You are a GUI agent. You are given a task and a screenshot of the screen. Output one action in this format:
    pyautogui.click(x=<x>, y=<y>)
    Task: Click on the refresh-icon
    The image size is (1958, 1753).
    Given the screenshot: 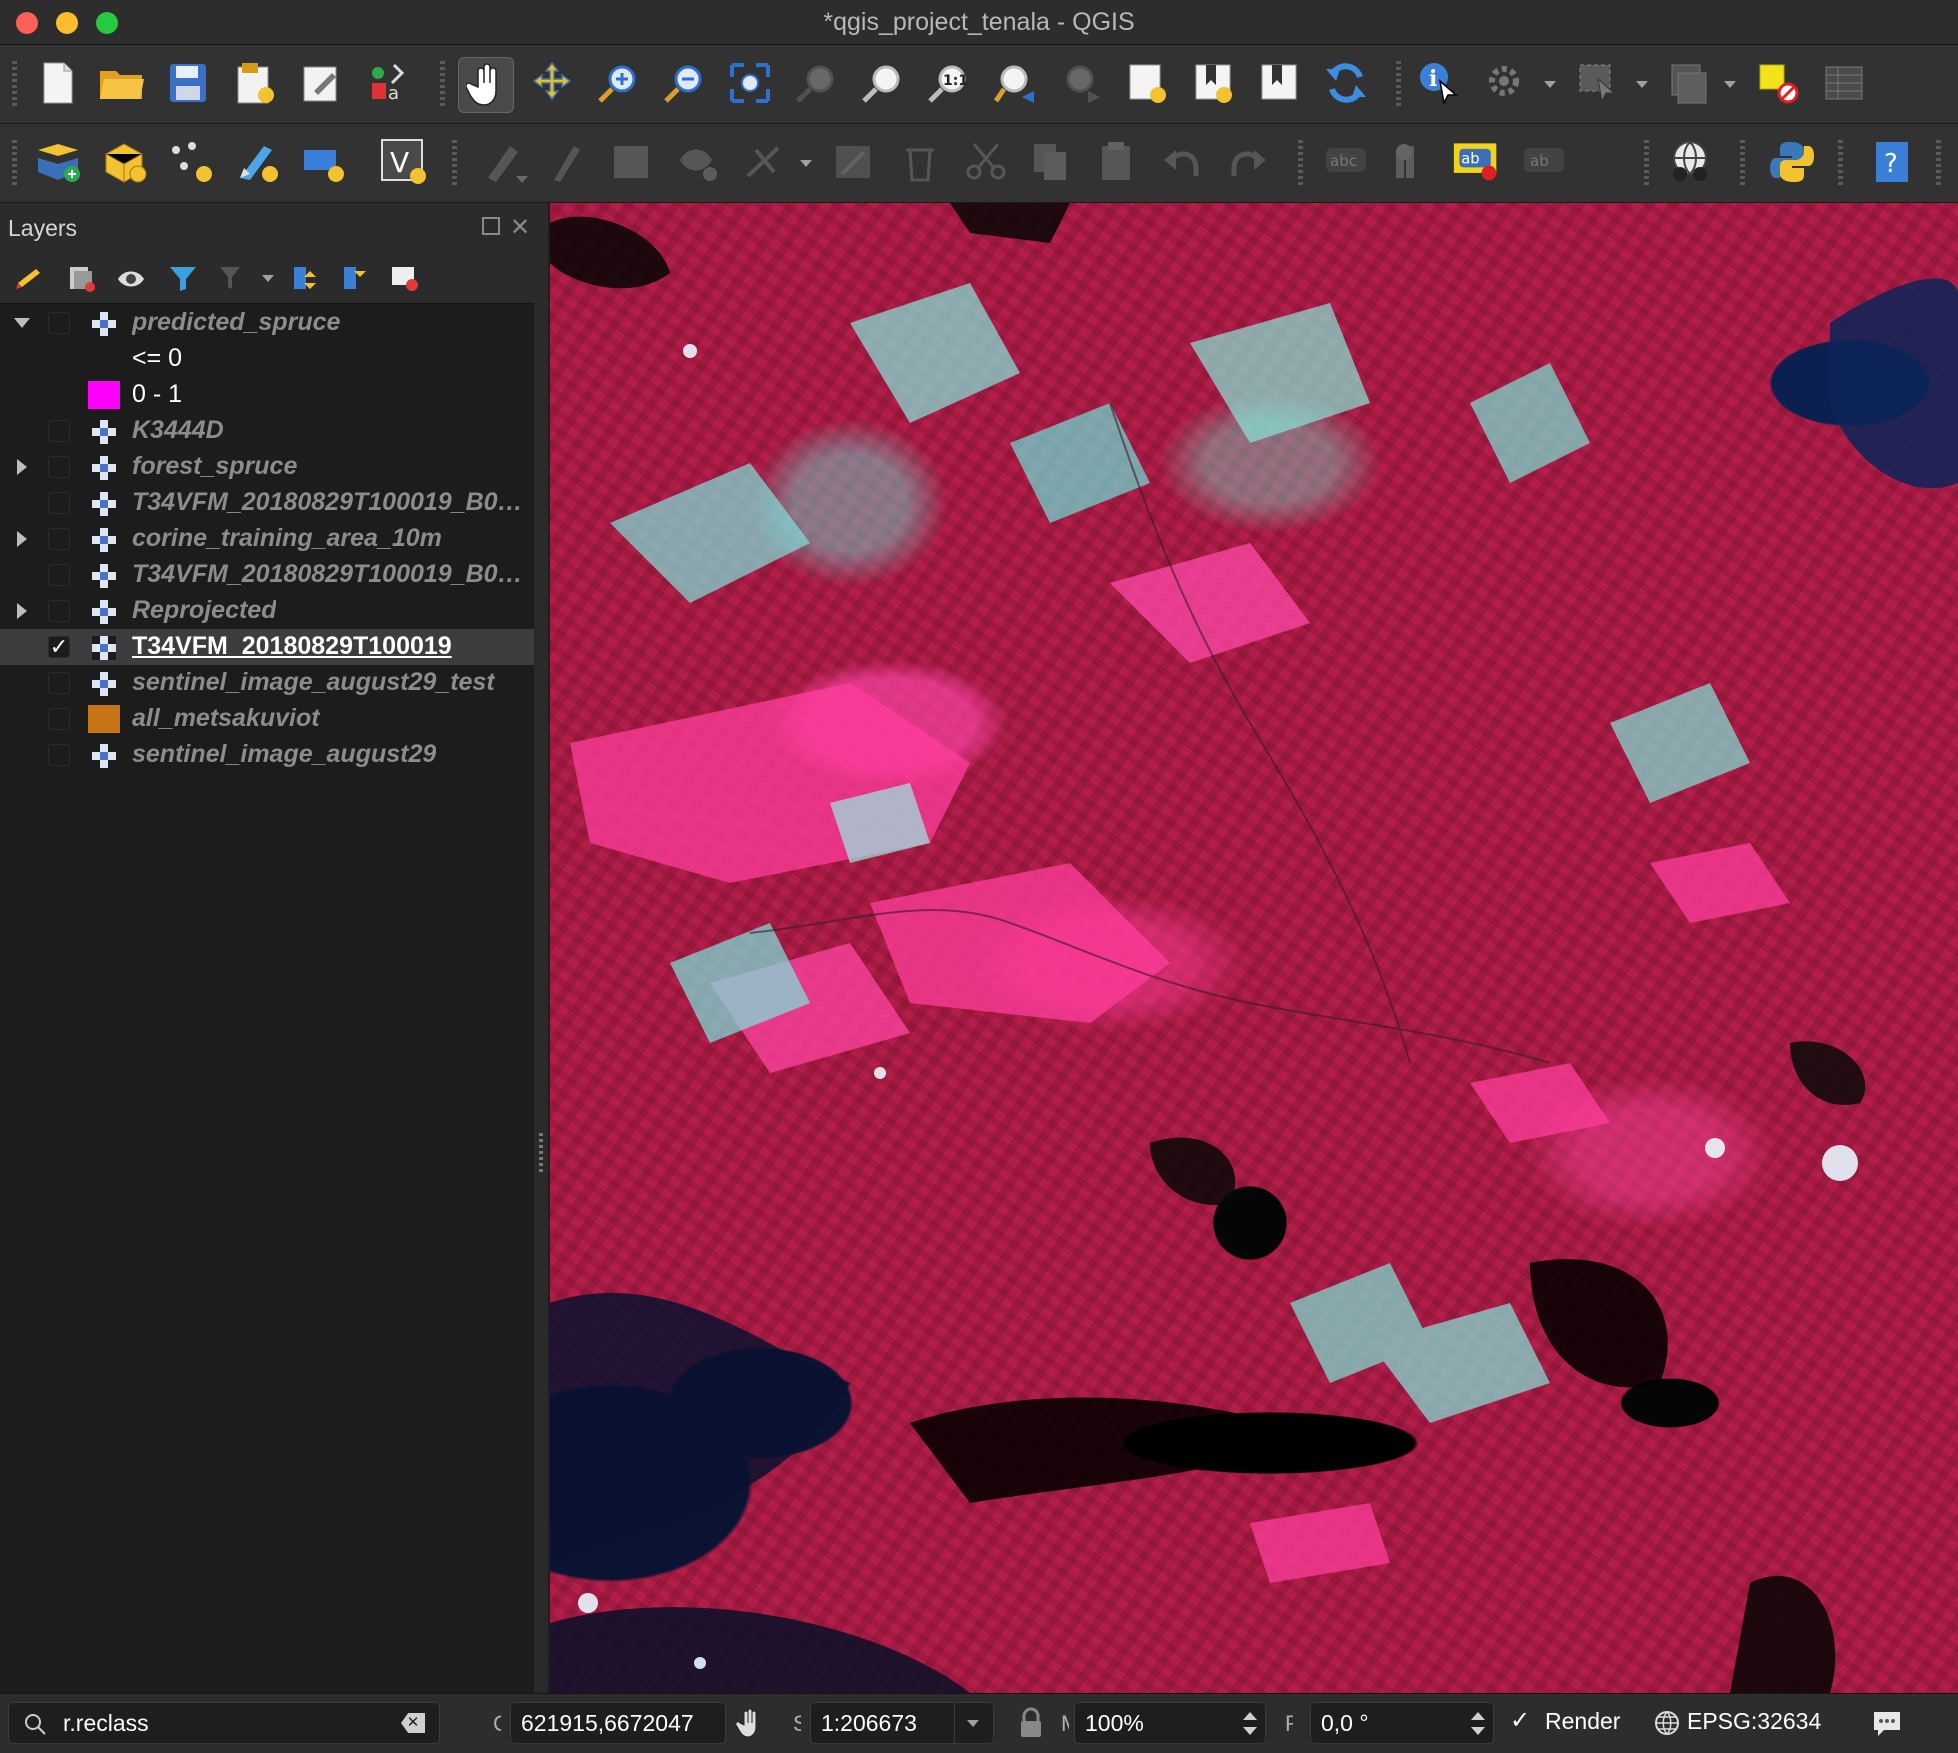 What is the action you would take?
    pyautogui.click(x=1346, y=83)
    